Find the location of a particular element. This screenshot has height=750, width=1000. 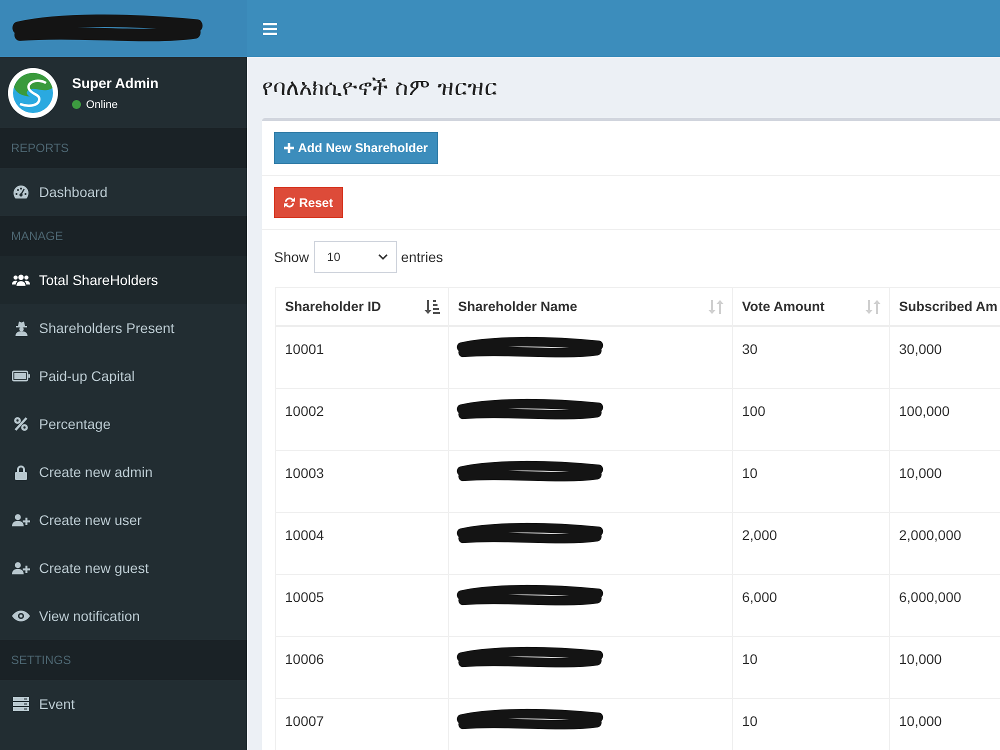

table-cell: 100 is located at coordinates (810, 420).